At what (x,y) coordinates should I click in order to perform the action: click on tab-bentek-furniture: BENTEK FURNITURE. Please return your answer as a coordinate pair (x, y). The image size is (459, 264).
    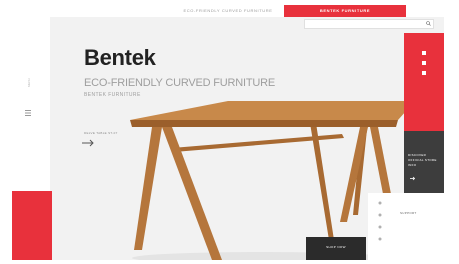
    Looking at the image, I should click on (345, 11).